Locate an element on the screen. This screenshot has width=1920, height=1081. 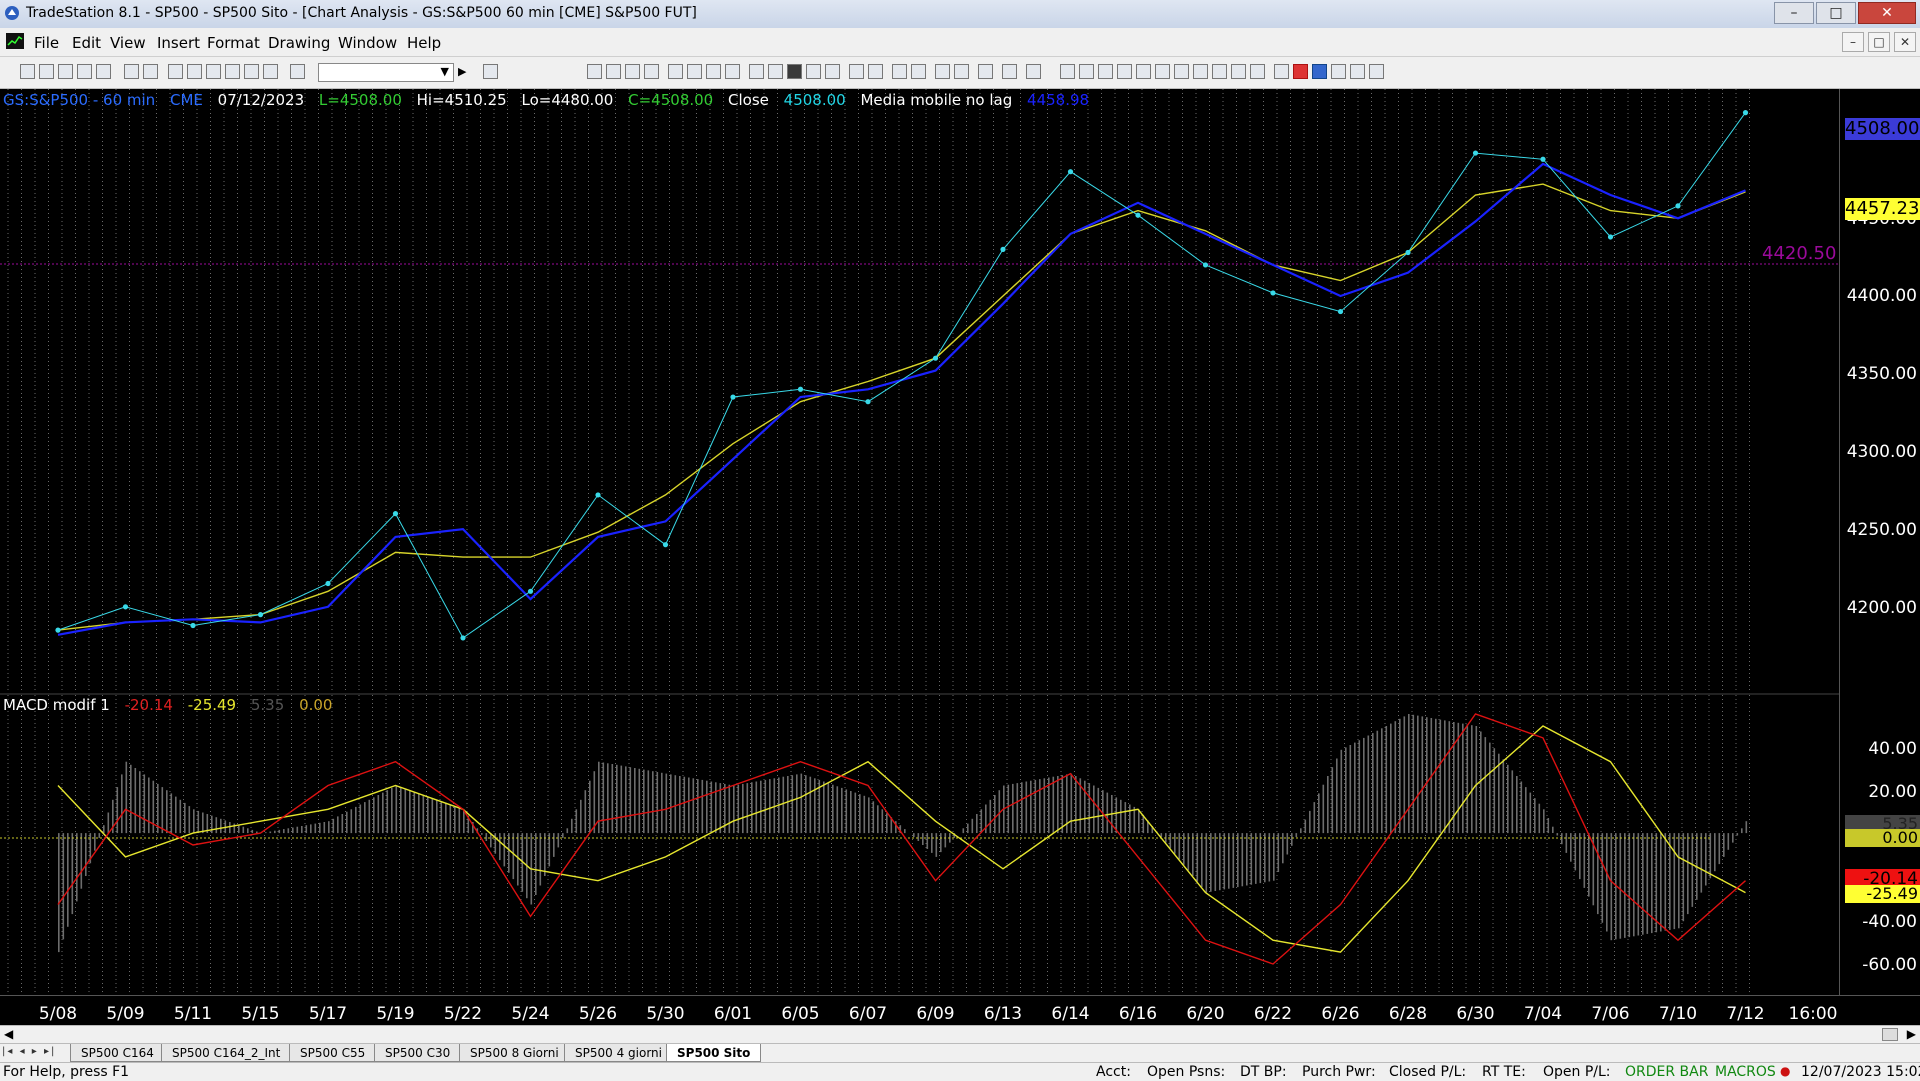
chevron-down-icon: ▼ is located at coordinates (445, 71).